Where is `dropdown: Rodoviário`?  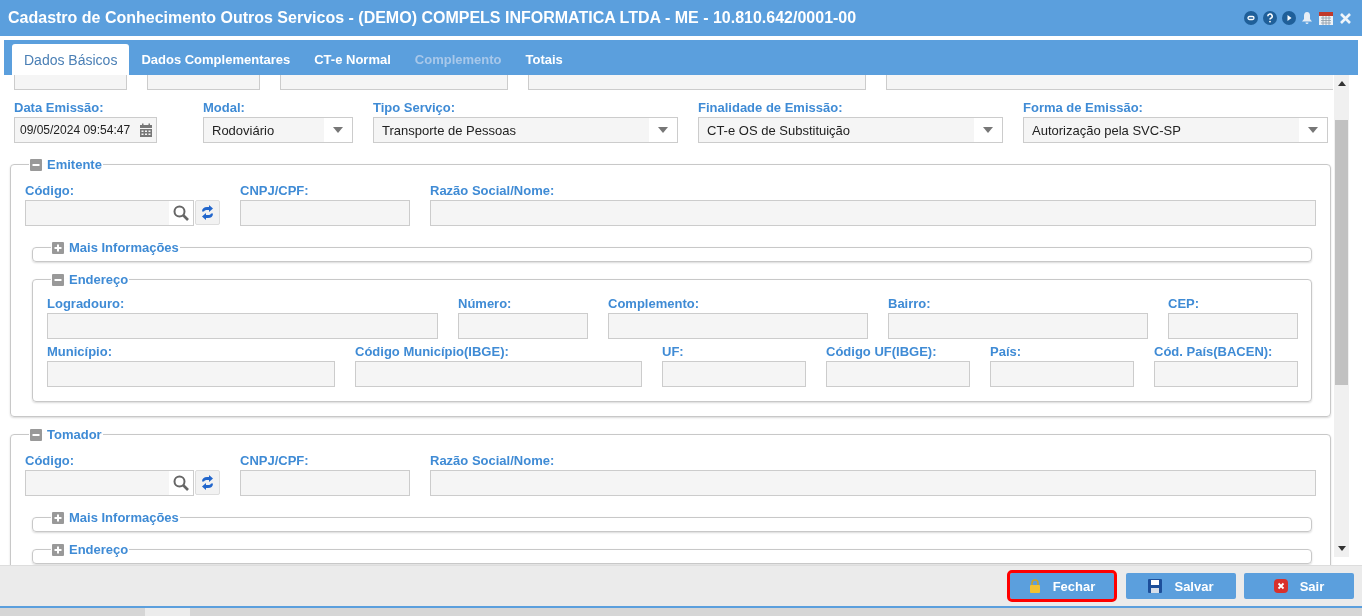
dropdown: Rodoviário is located at coordinates (278, 130).